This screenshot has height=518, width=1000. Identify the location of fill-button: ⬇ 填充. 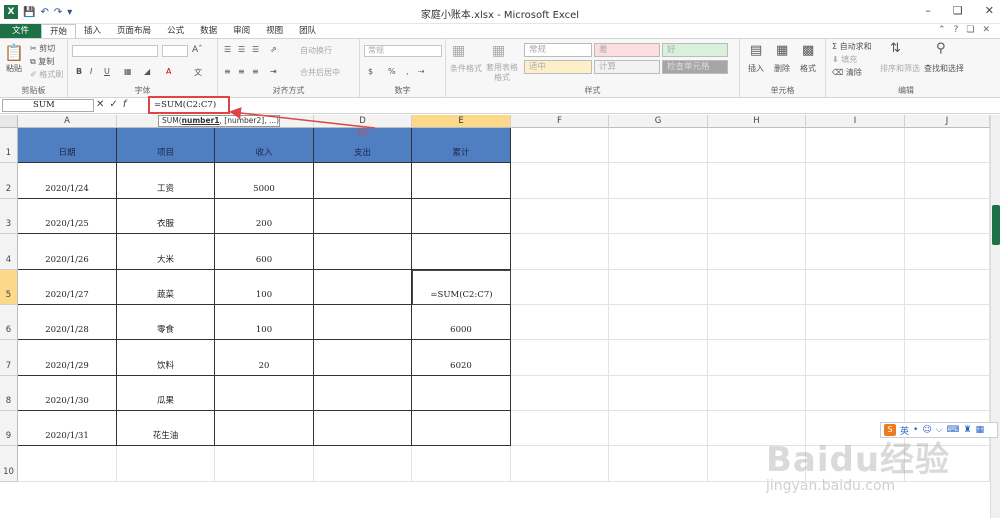
(844, 59).